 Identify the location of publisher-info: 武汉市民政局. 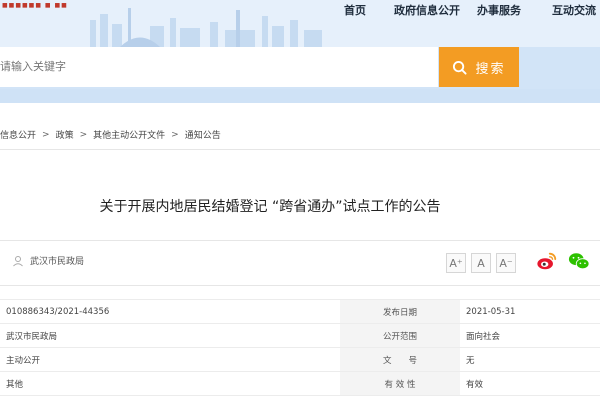
(48, 260).